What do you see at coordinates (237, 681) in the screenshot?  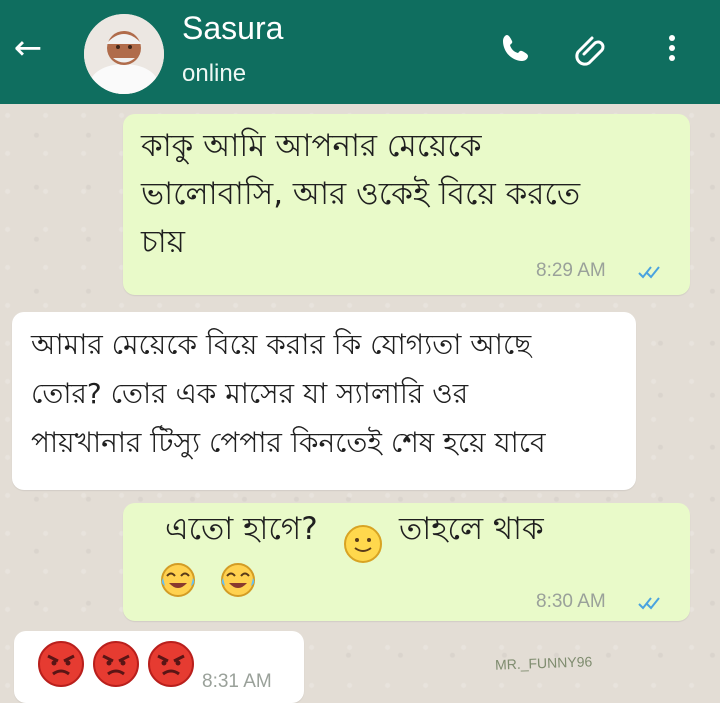 I see `message-time: 8:31 AM` at bounding box center [237, 681].